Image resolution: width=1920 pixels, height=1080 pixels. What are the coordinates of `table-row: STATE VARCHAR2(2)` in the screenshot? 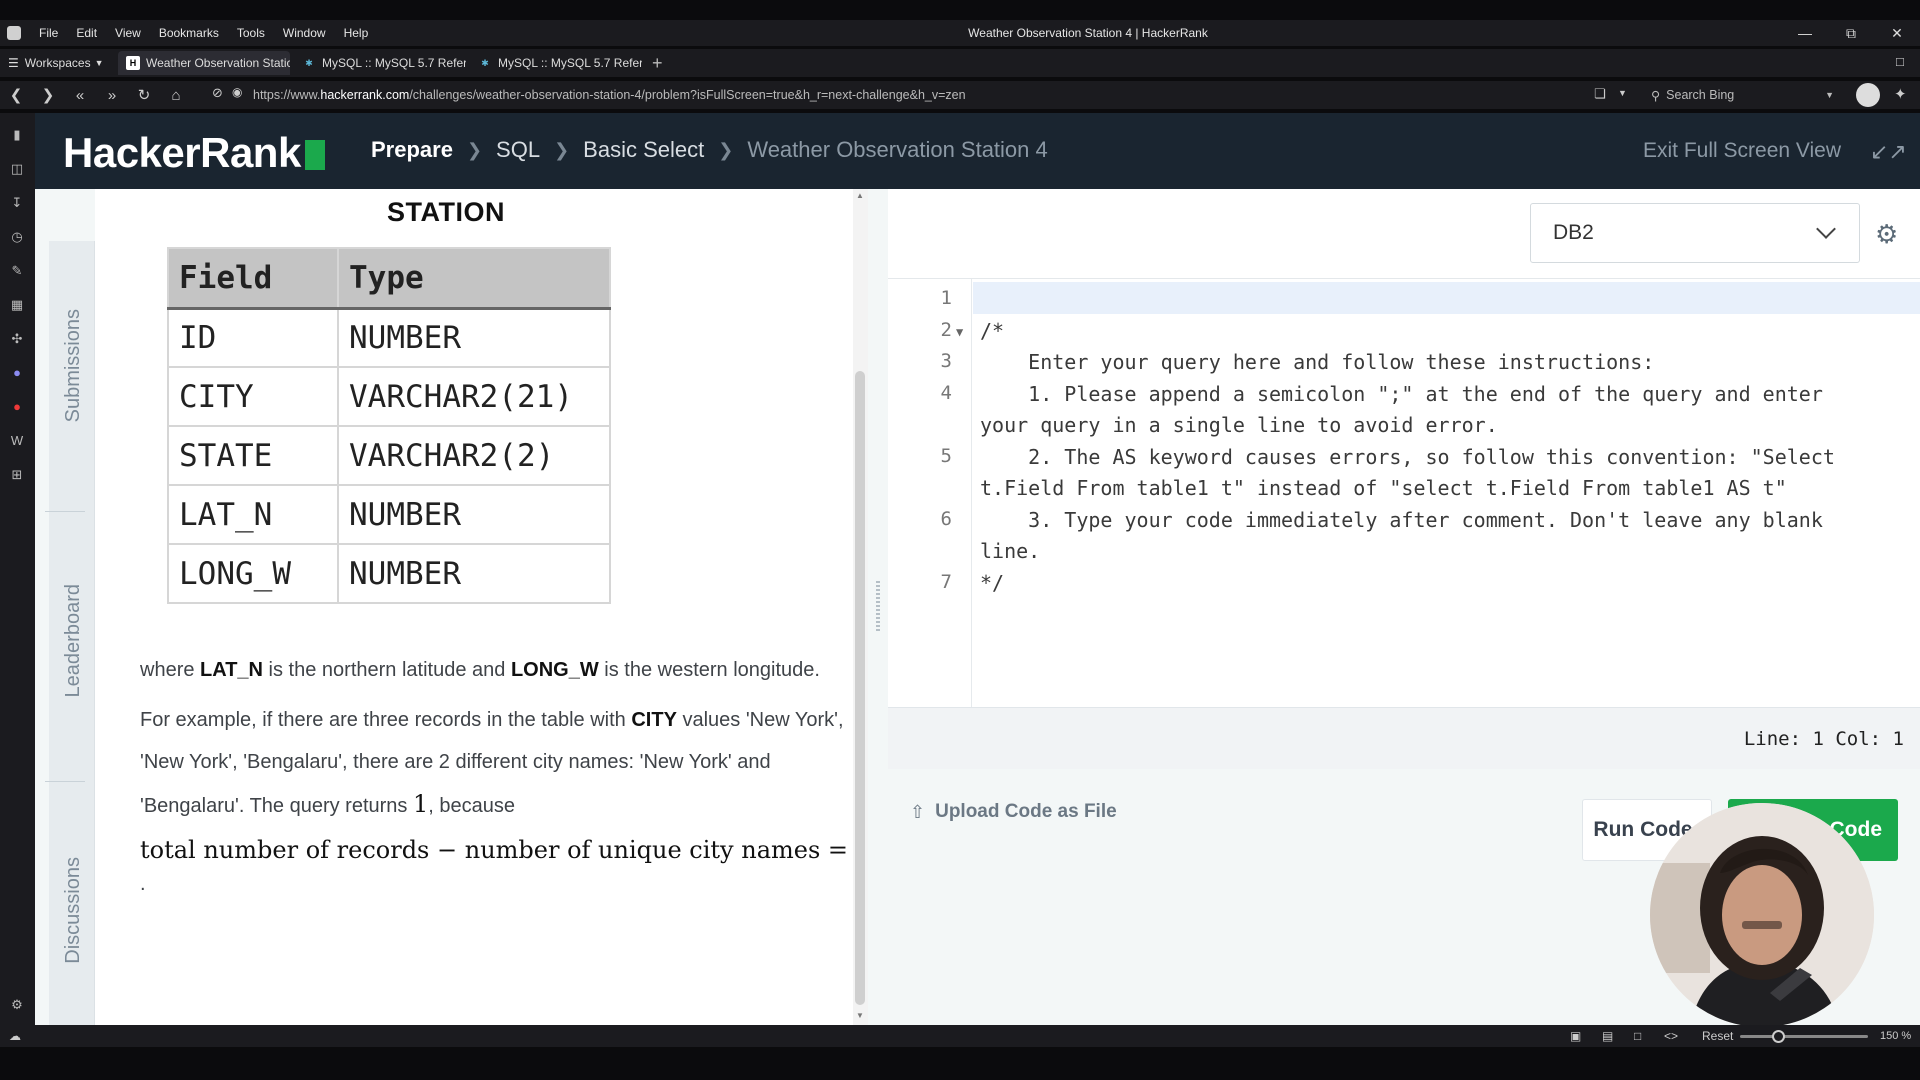 It's located at (389, 455).